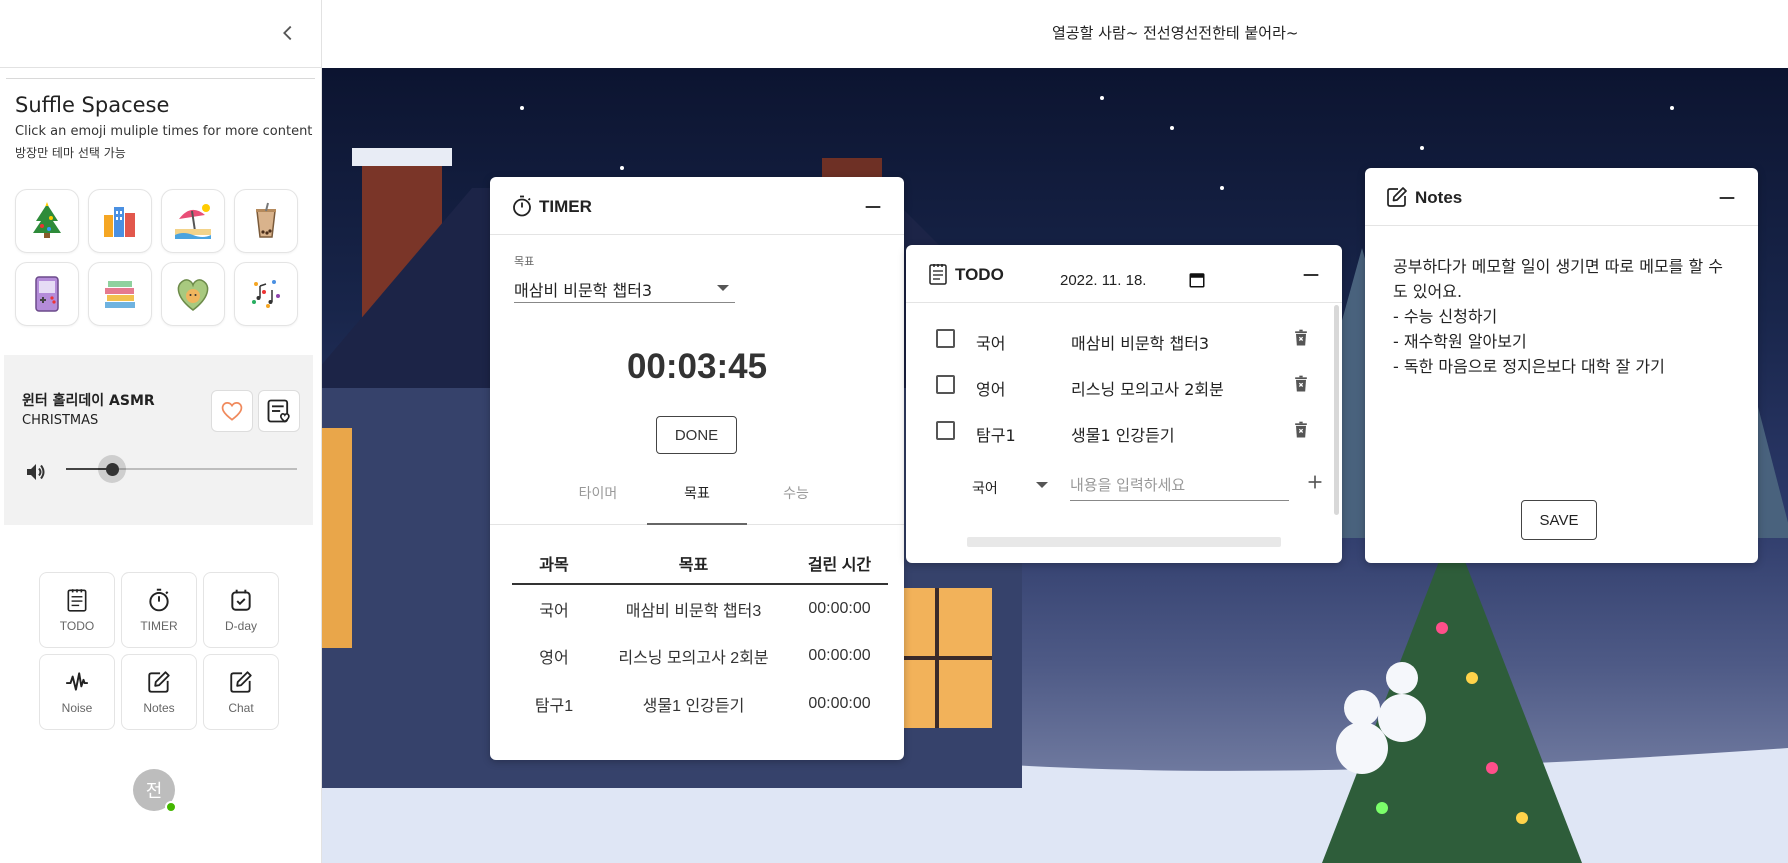 This screenshot has width=1788, height=863. Describe the element at coordinates (288, 33) in the screenshot. I see `chevron-left-icon` at that location.